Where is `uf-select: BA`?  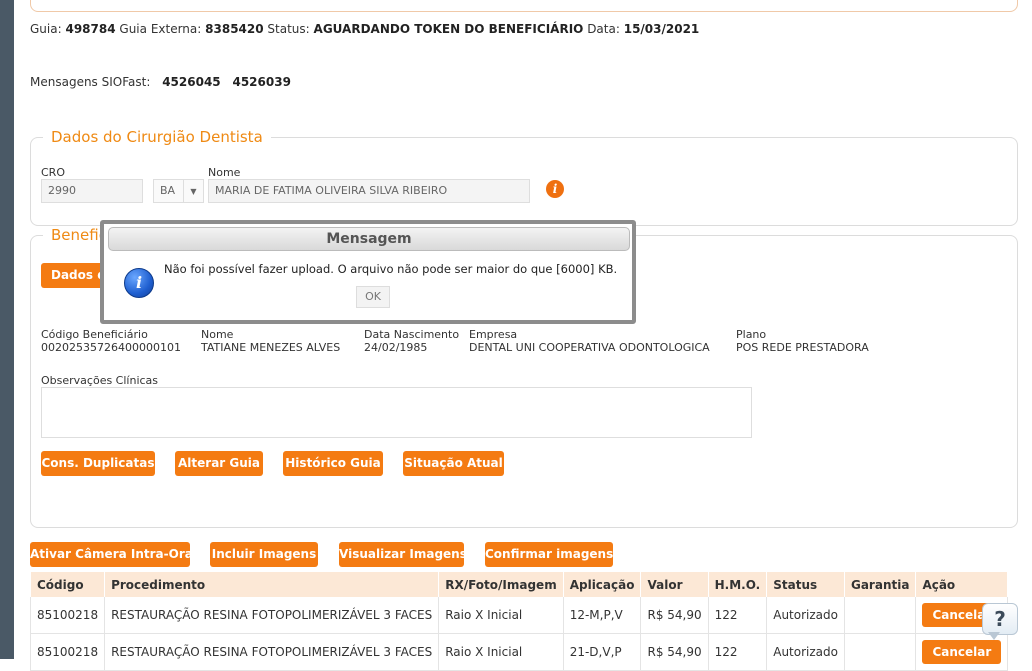 uf-select: BA is located at coordinates (168, 191).